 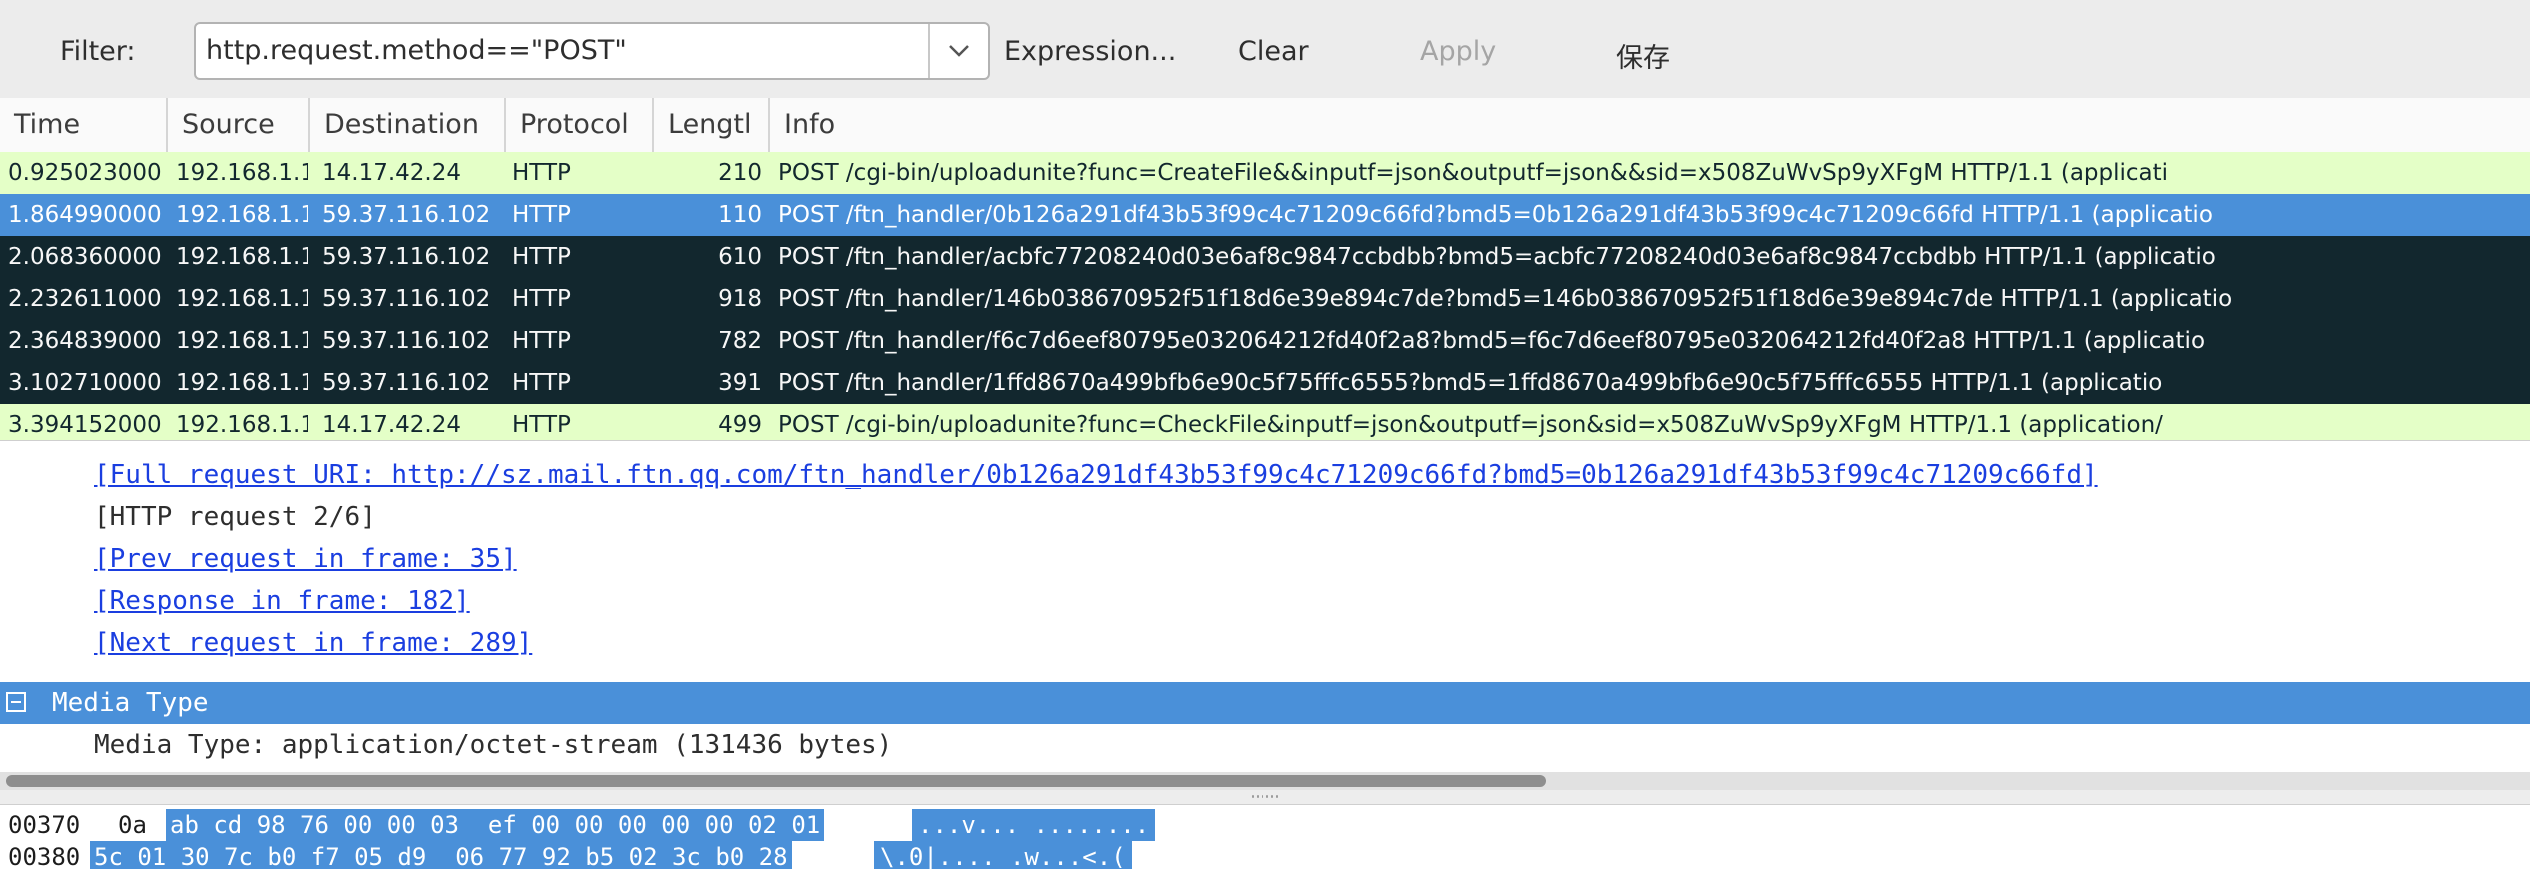 What do you see at coordinates (580, 125) in the screenshot?
I see `column-header-protocol: Protocol` at bounding box center [580, 125].